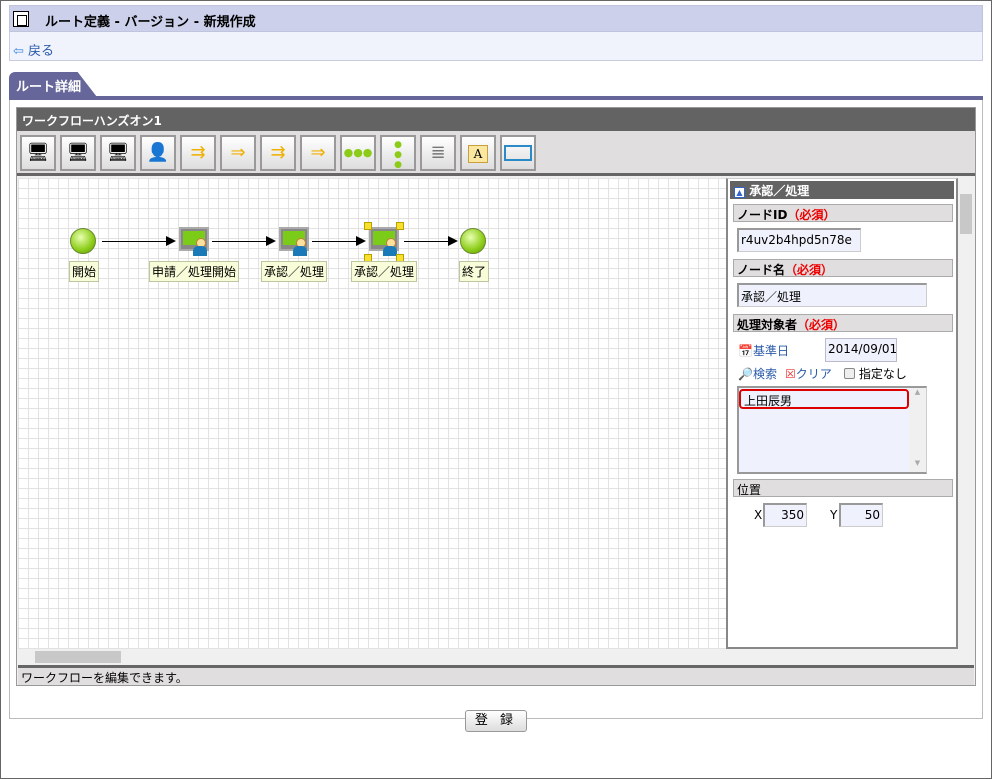 The image size is (992, 779). What do you see at coordinates (834, 515) in the screenshot?
I see `y-label: Y` at bounding box center [834, 515].